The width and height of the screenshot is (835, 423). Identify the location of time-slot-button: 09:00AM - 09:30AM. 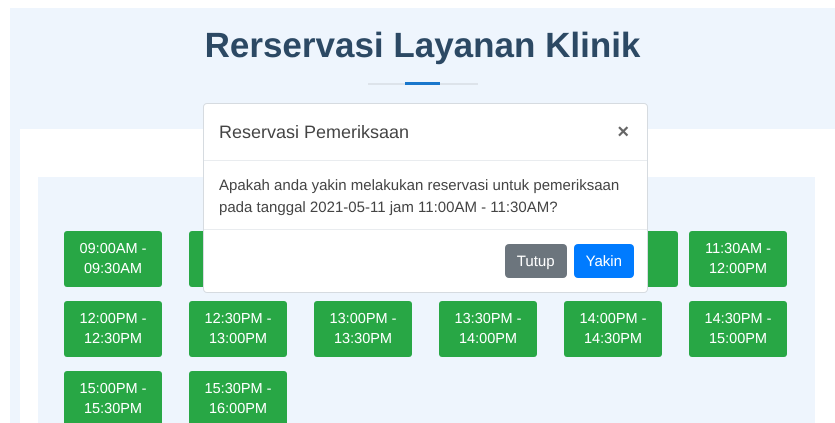
(113, 259).